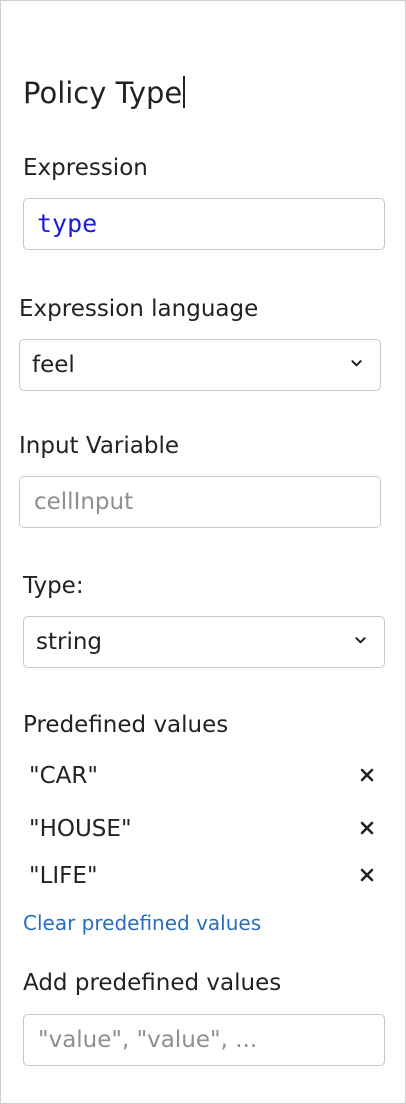 The width and height of the screenshot is (406, 1104). Describe the element at coordinates (80, 829) in the screenshot. I see `predefined-value-text: "HOUSE"` at that location.